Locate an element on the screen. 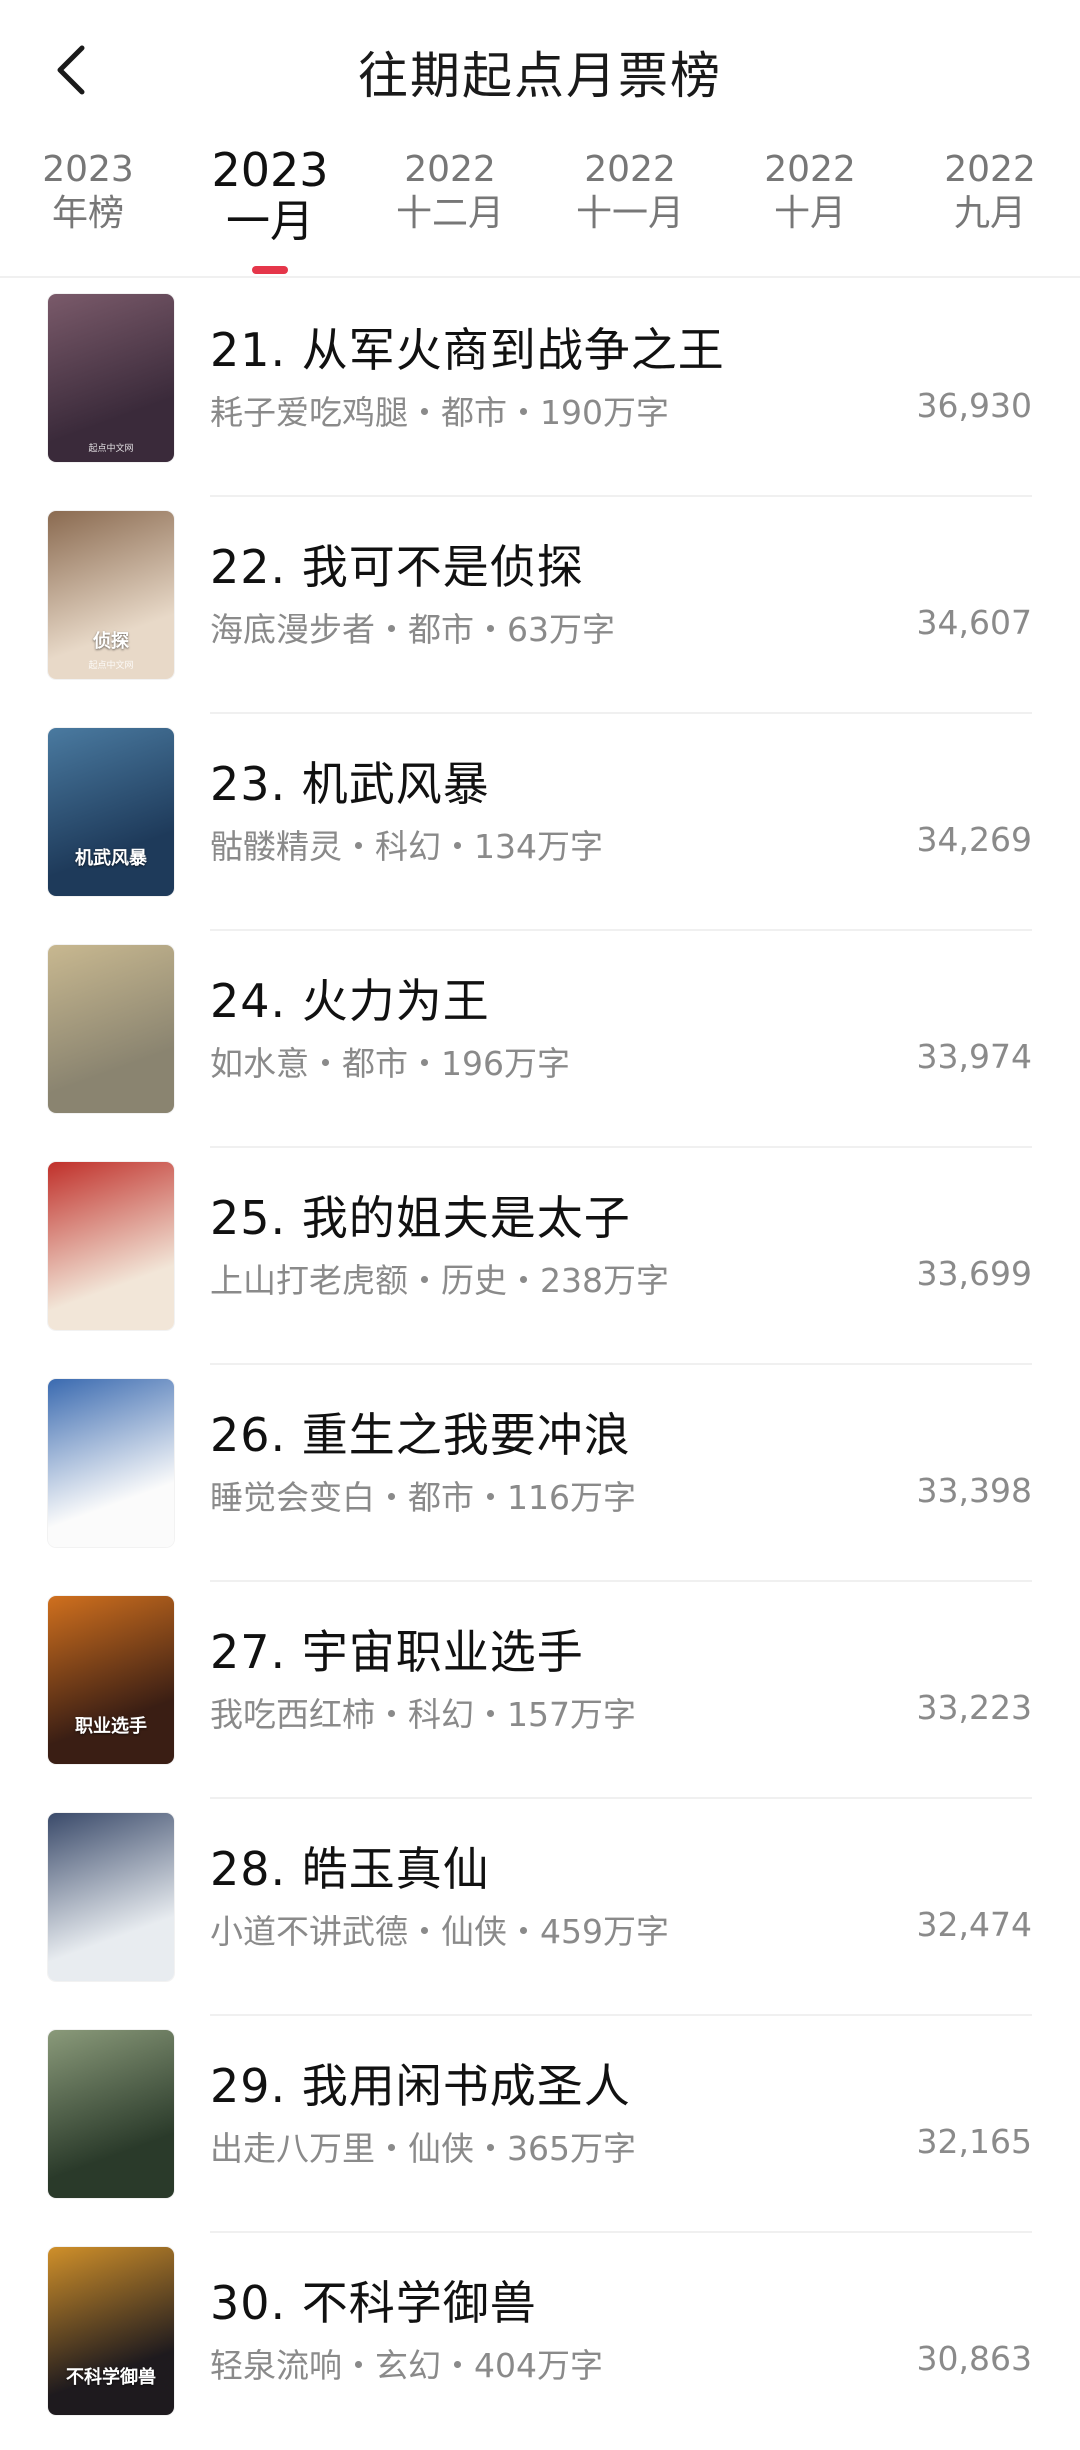 This screenshot has width=1080, height=2450. tab-2022-2: 2022 十二月 is located at coordinates (450, 192).